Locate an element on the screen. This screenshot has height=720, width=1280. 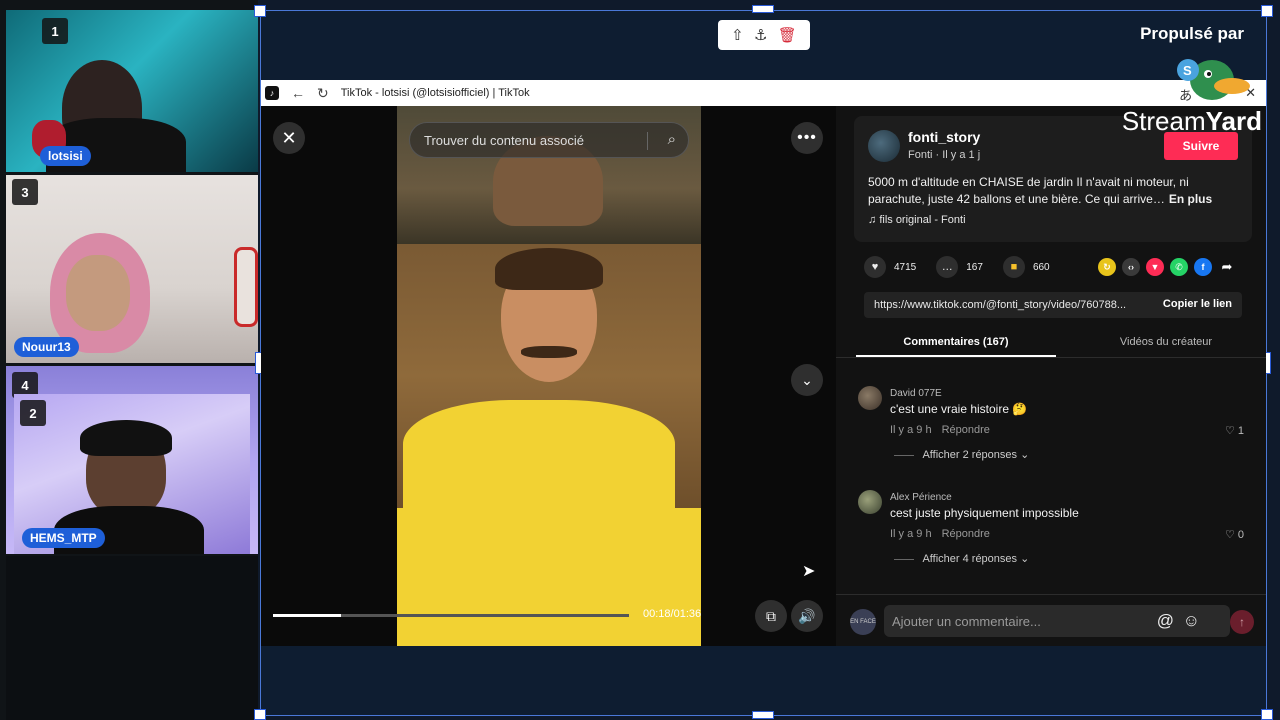
tiktok-icon: ♪ is located at coordinates (272, 93).